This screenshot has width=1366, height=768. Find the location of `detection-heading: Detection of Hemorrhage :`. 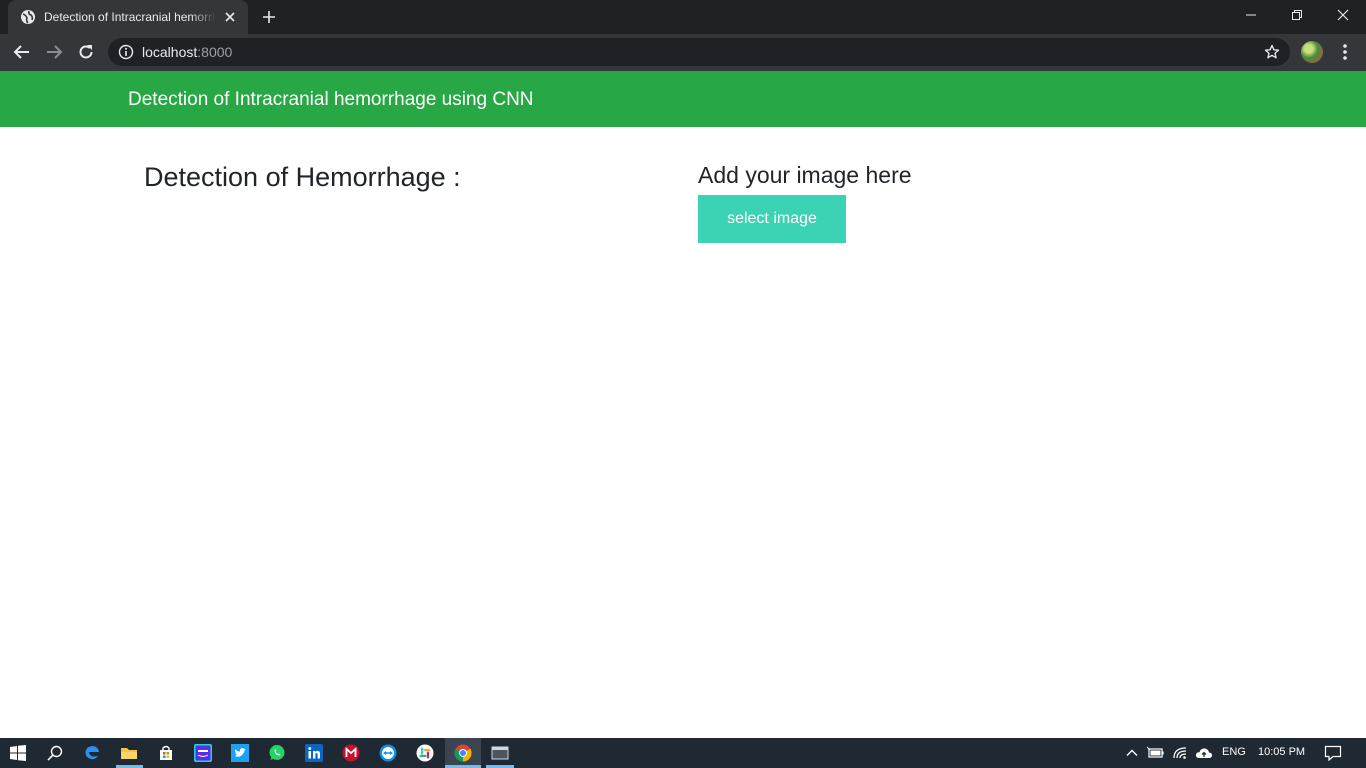

detection-heading: Detection of Hemorrhage : is located at coordinates (302, 177).